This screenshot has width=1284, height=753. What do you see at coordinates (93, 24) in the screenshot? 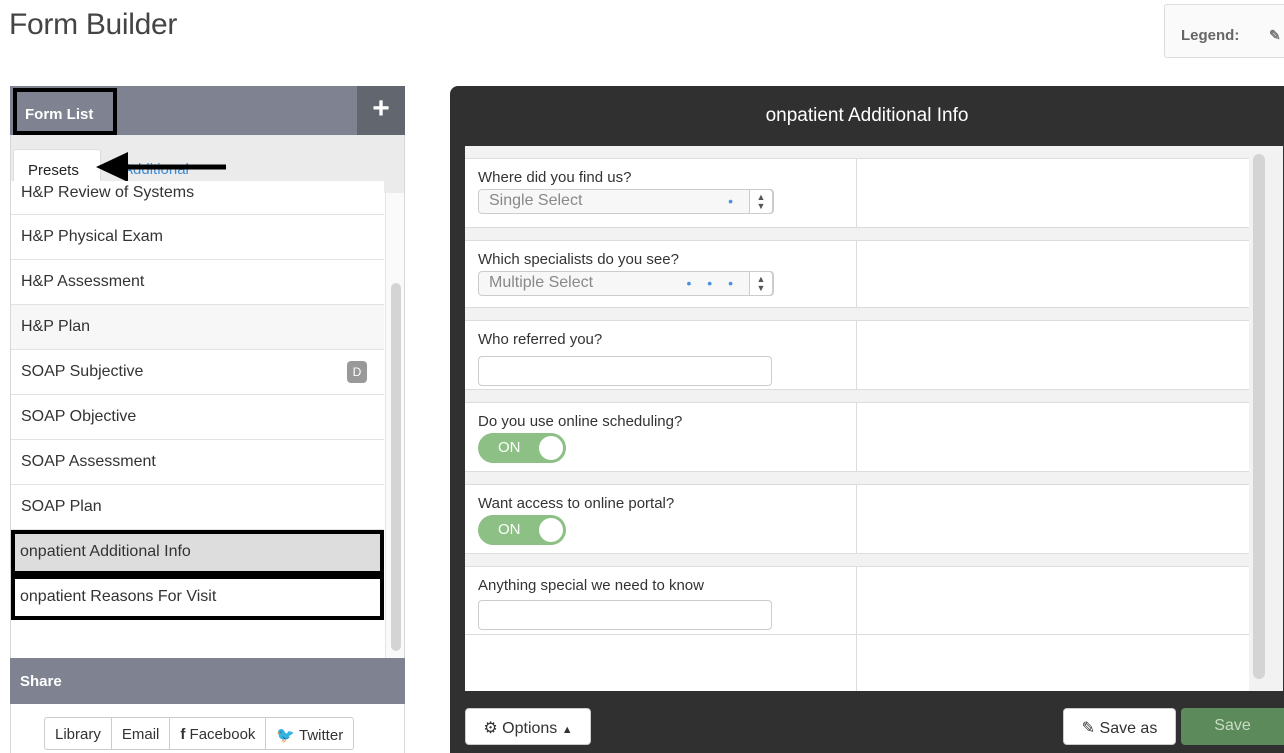
I see `page-title: Form Builder` at bounding box center [93, 24].